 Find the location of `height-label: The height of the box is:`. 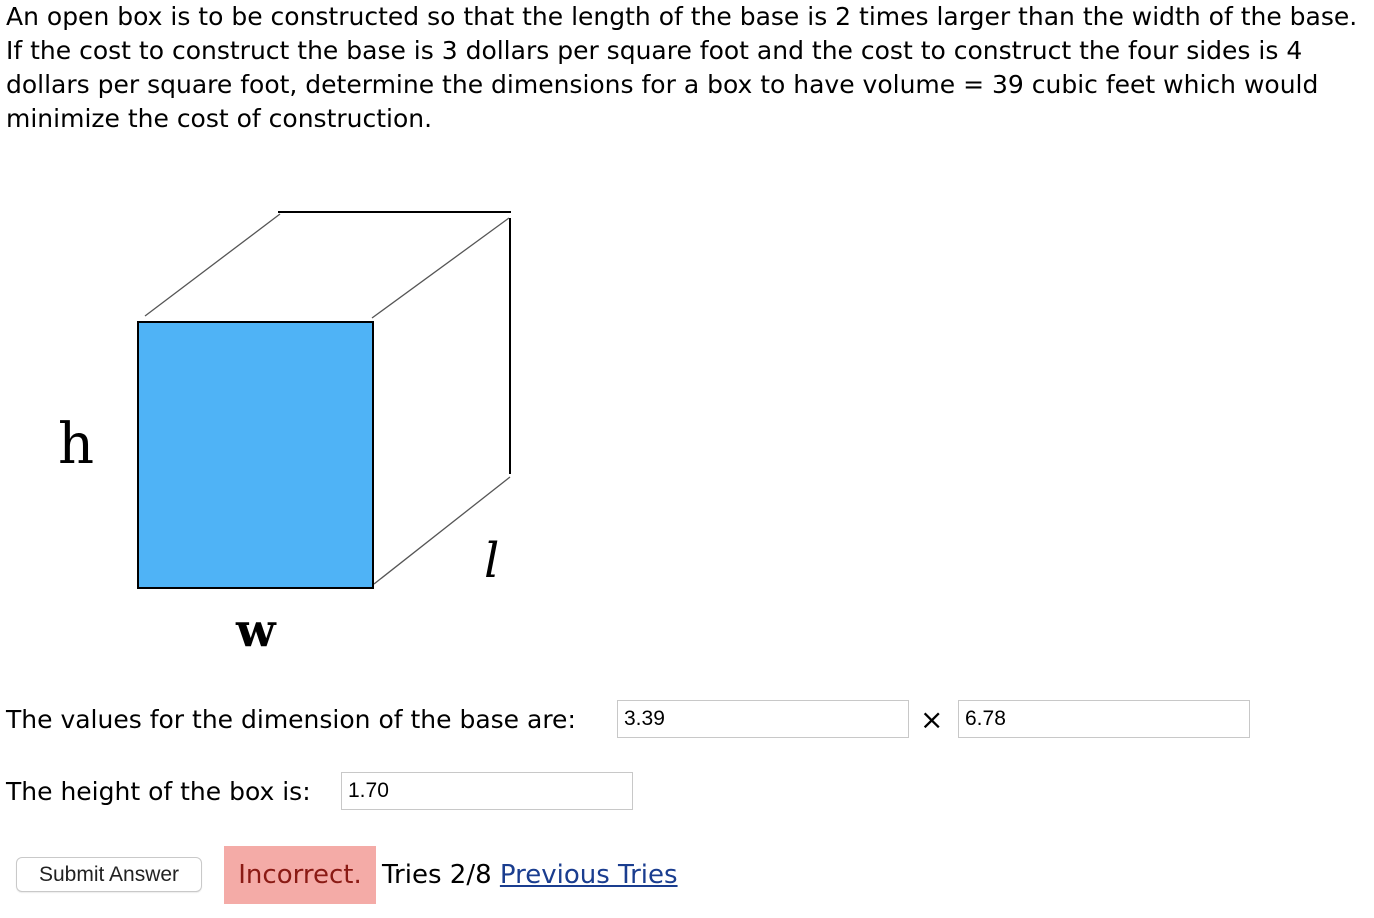

height-label: The height of the box is: is located at coordinates (158, 791).